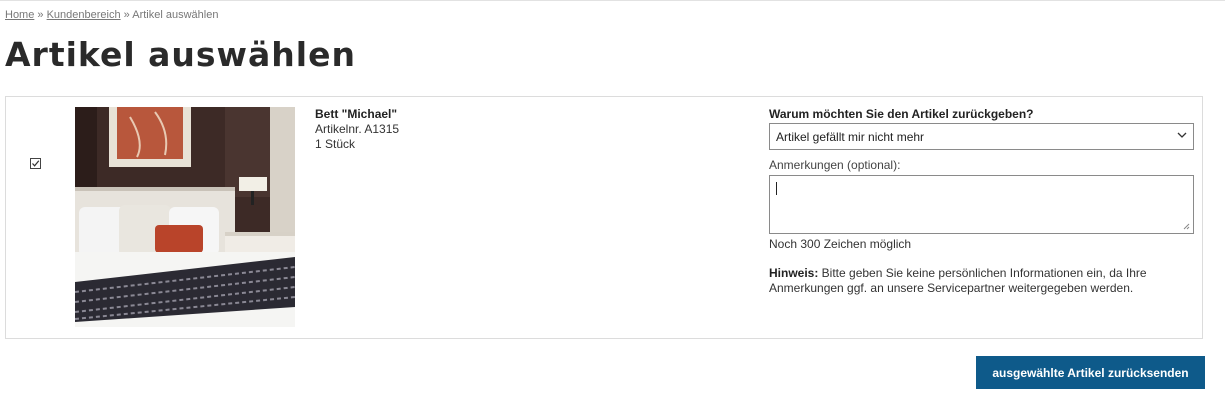 The width and height of the screenshot is (1225, 401). What do you see at coordinates (175, 15) in the screenshot?
I see `breadcrumb-current: Artikel auswählen` at bounding box center [175, 15].